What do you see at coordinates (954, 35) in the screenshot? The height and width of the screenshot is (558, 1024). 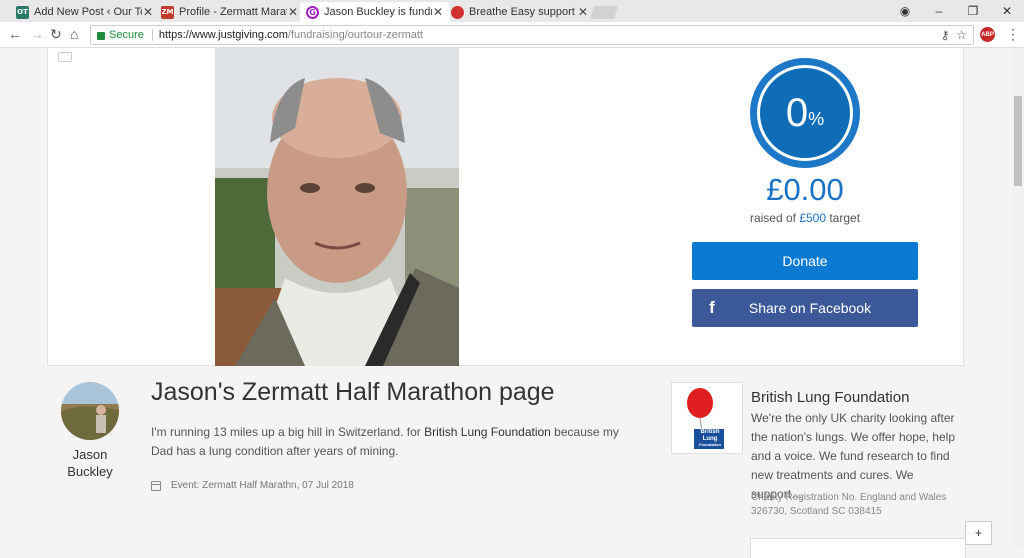 I see `omnibox-actions: ⚷ ☆` at bounding box center [954, 35].